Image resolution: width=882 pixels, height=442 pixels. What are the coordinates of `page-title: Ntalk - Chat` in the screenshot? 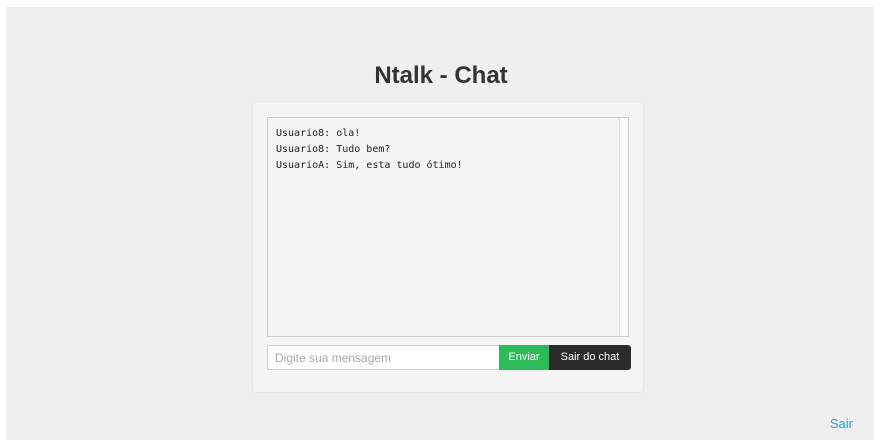 It's located at (441, 75).